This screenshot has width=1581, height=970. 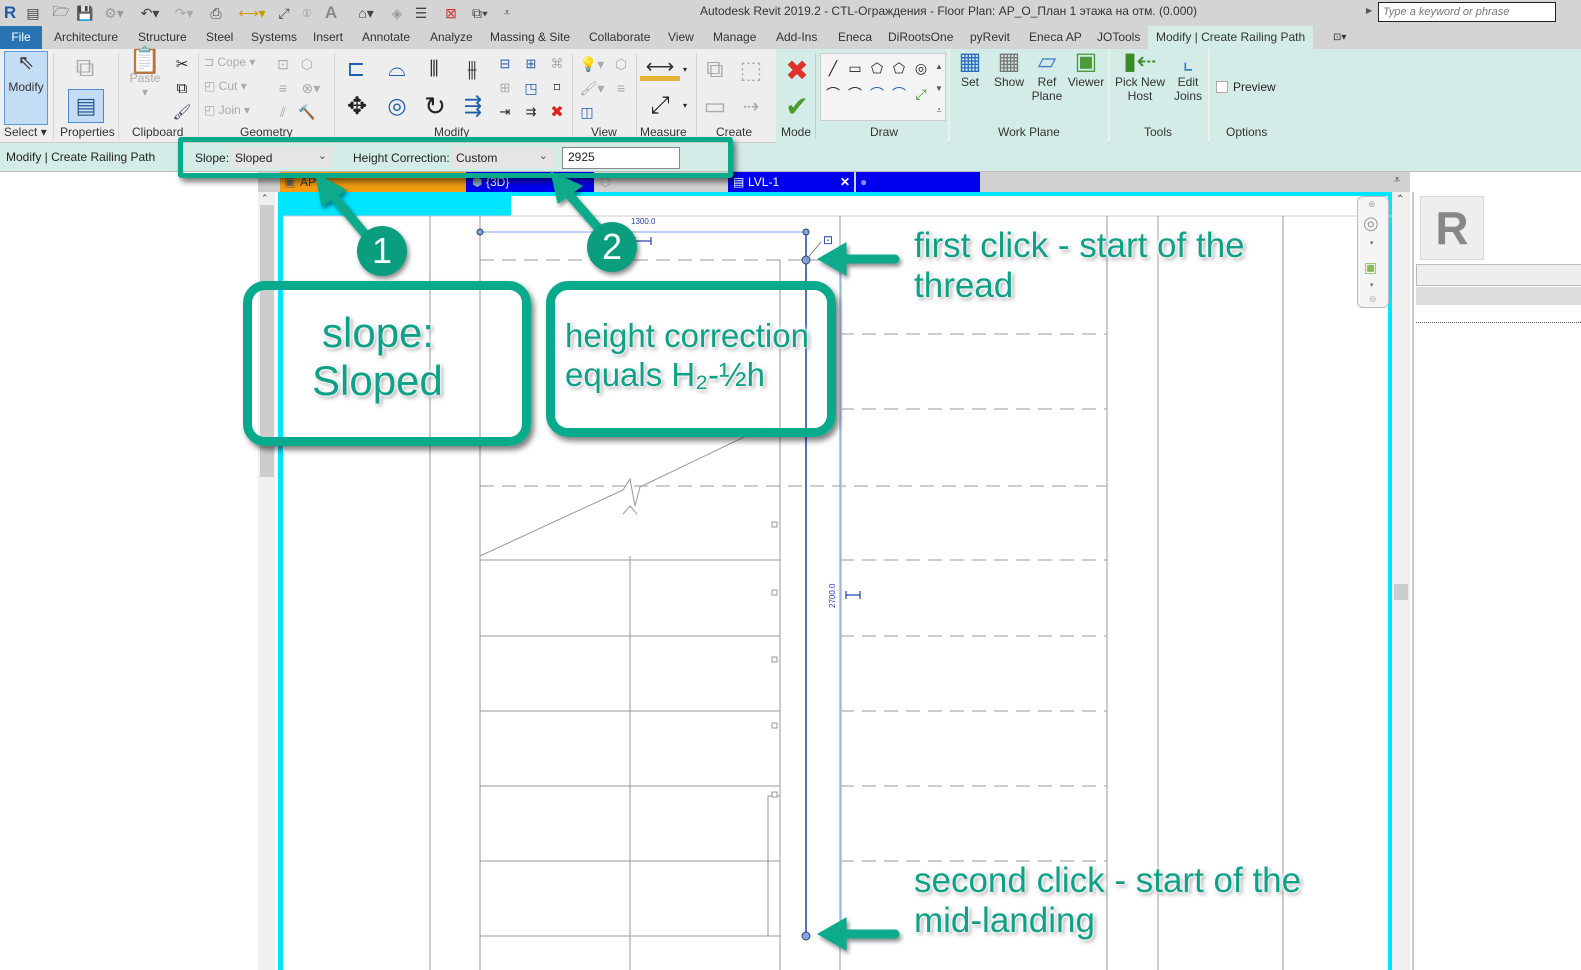 What do you see at coordinates (687, 335) in the screenshot?
I see `height-note-line1: height correction` at bounding box center [687, 335].